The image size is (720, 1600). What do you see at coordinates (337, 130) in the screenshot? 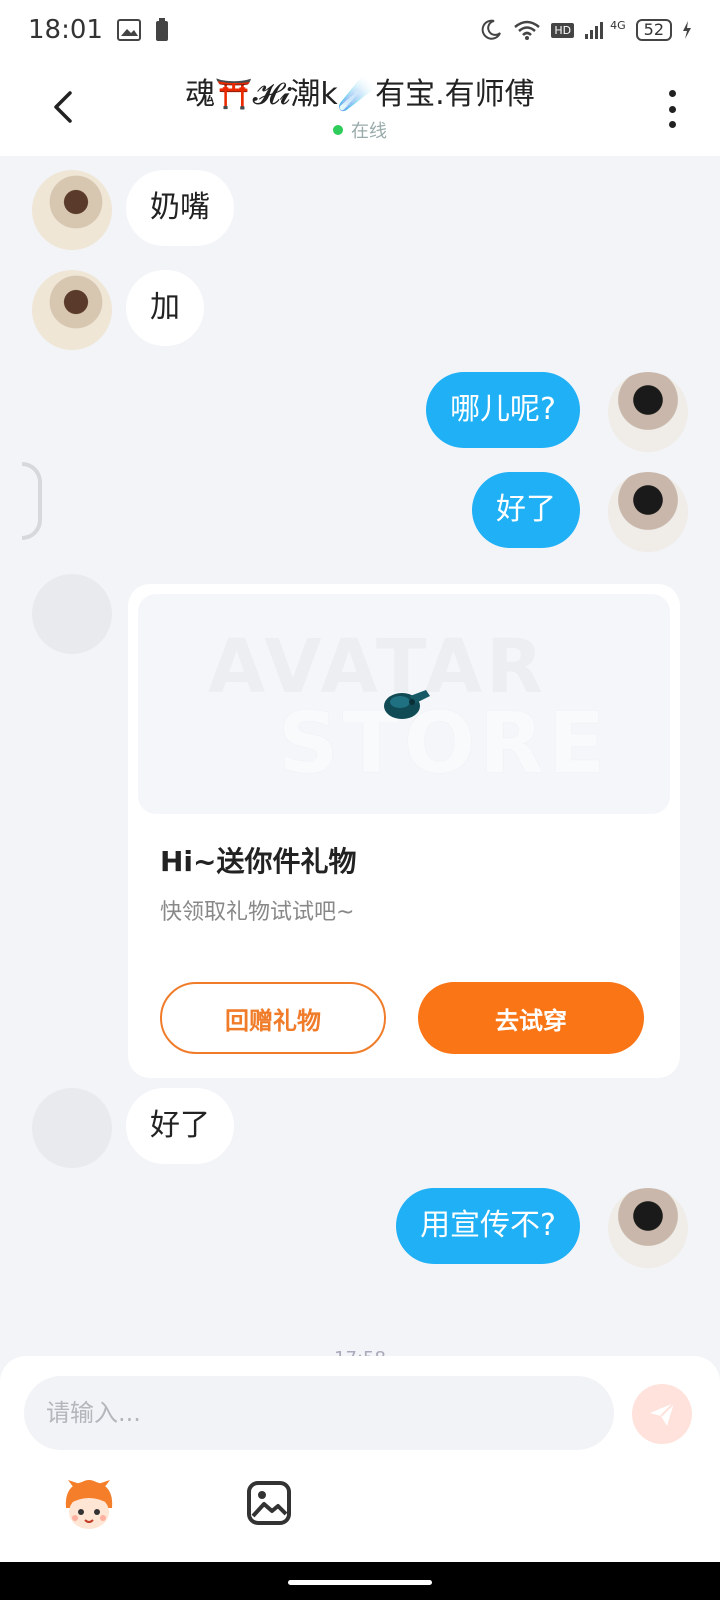
I see `online-dot` at bounding box center [337, 130].